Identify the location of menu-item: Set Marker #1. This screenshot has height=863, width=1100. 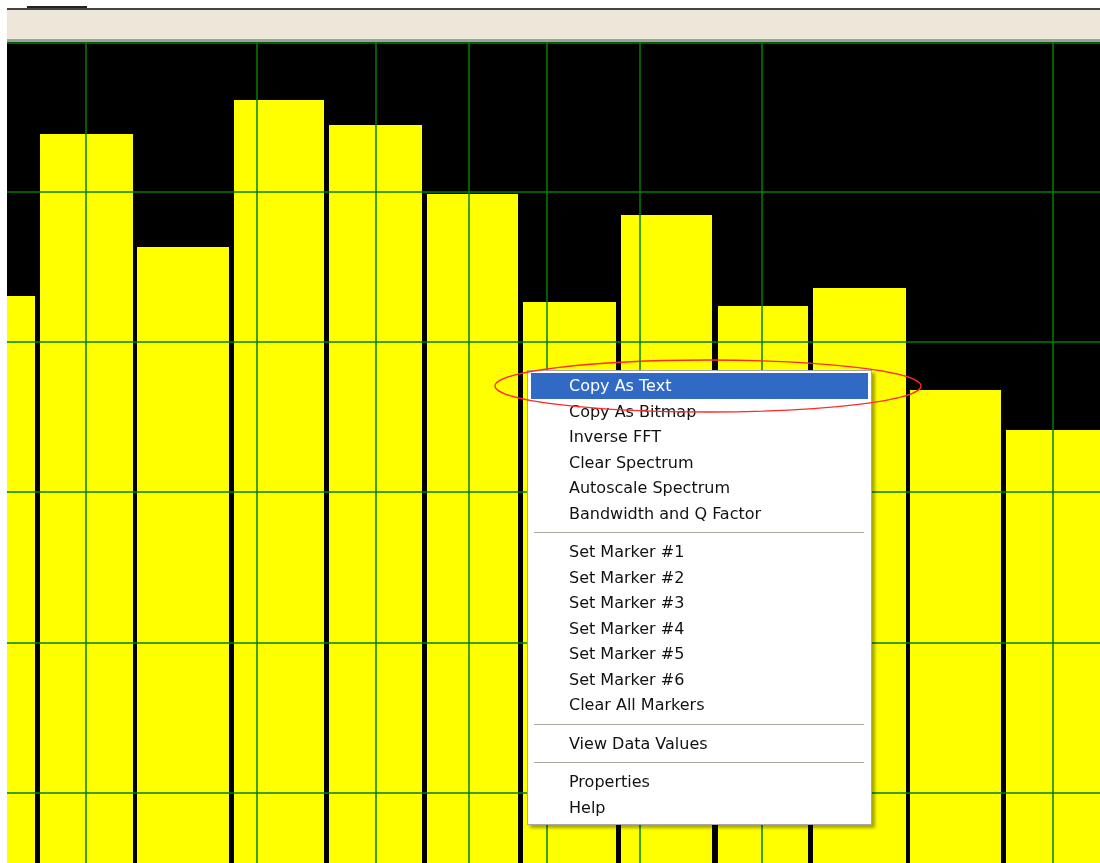
(699, 552).